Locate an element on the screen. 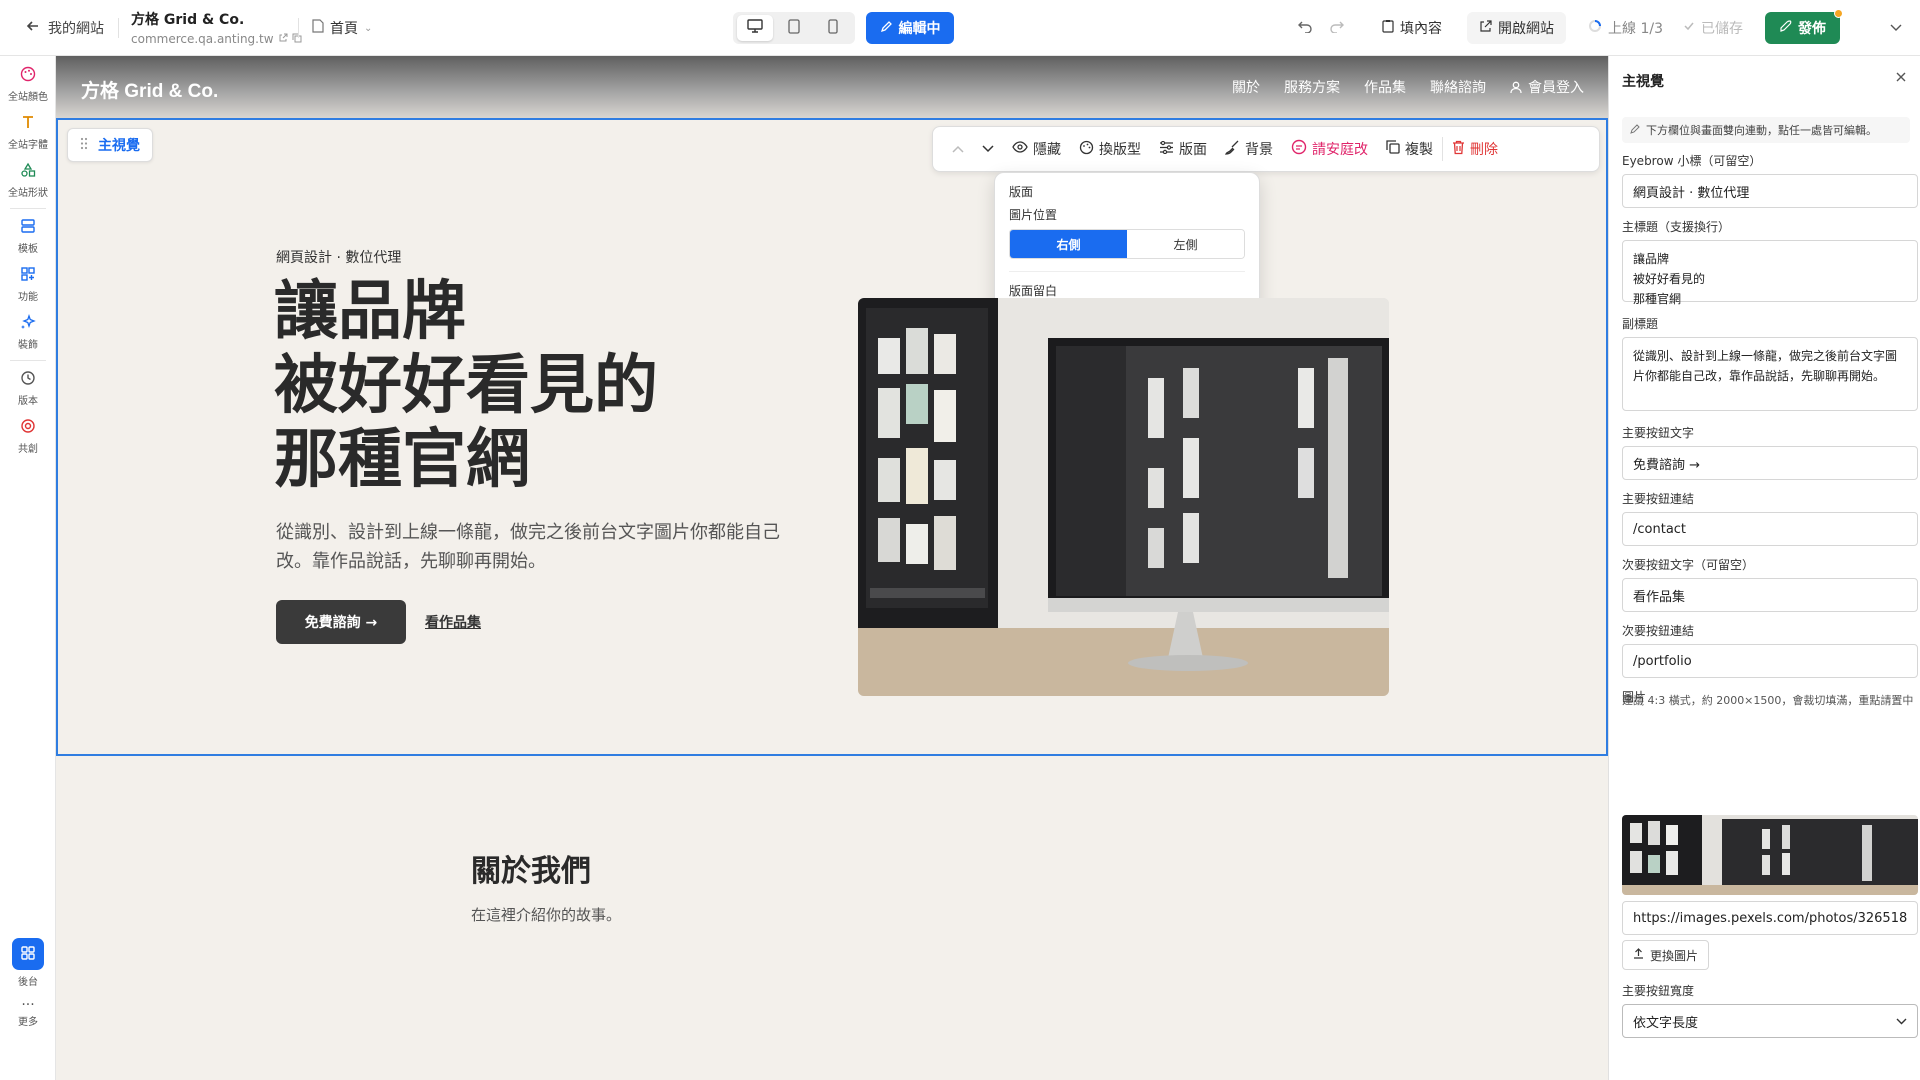 This screenshot has width=1920, height=1080. cta-link-field: /contact is located at coordinates (1770, 529).